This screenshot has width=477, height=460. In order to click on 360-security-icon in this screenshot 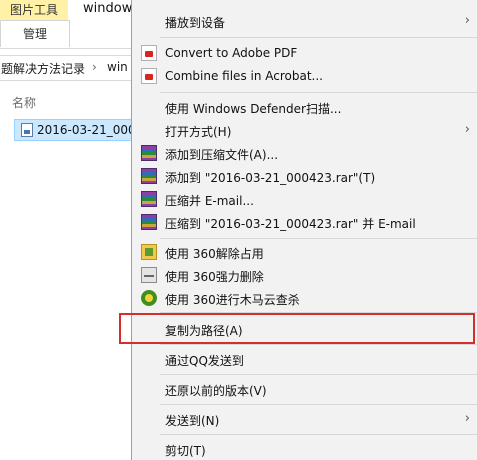, I will do `click(149, 298)`.